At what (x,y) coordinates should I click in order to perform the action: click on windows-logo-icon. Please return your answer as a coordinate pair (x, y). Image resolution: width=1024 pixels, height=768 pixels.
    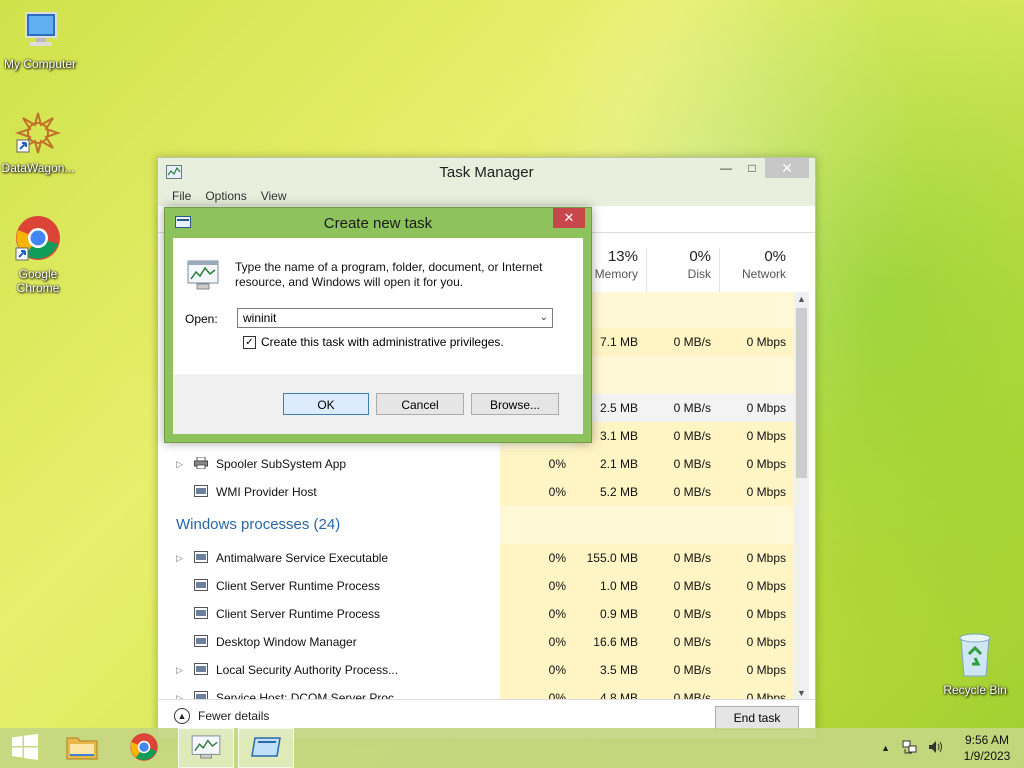
    Looking at the image, I should click on (25, 748).